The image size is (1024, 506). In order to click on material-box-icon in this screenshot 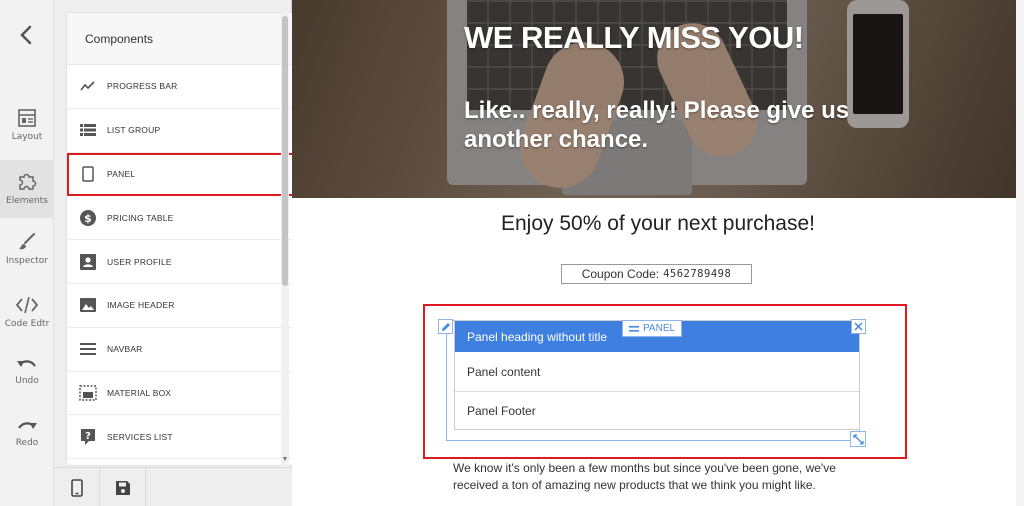, I will do `click(88, 393)`.